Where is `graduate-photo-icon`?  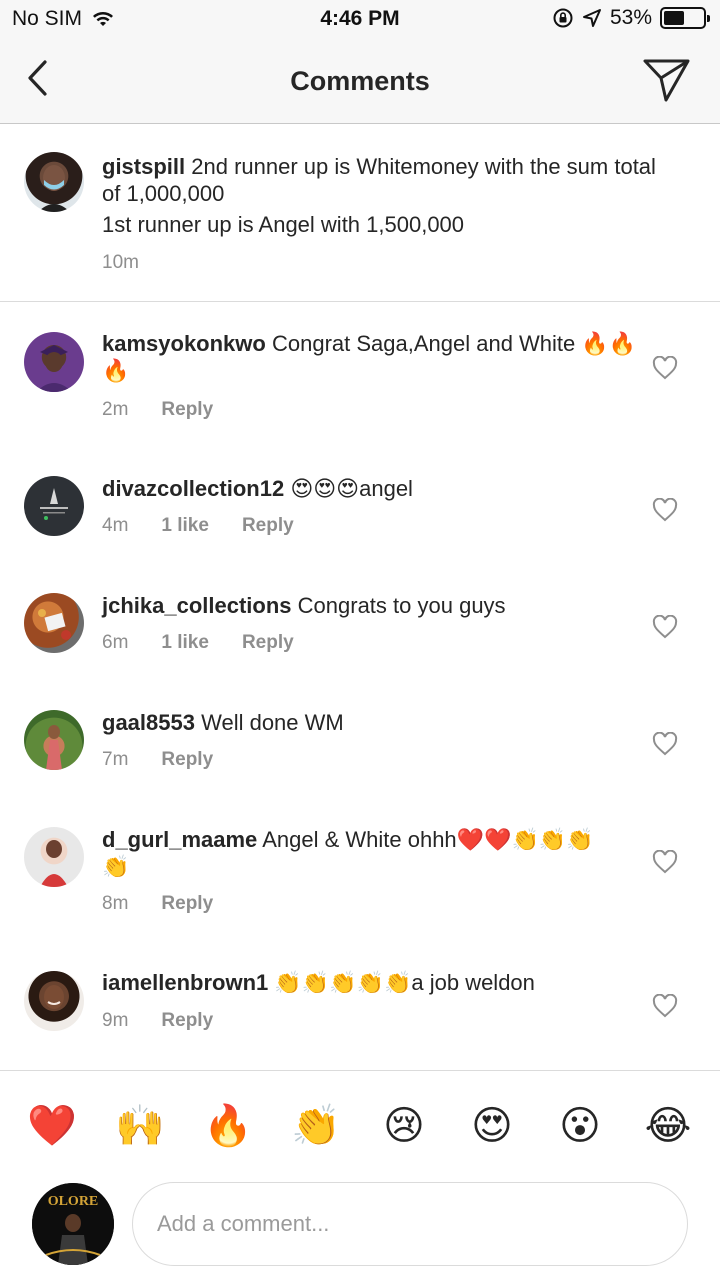
graduate-photo-icon is located at coordinates (54, 368).